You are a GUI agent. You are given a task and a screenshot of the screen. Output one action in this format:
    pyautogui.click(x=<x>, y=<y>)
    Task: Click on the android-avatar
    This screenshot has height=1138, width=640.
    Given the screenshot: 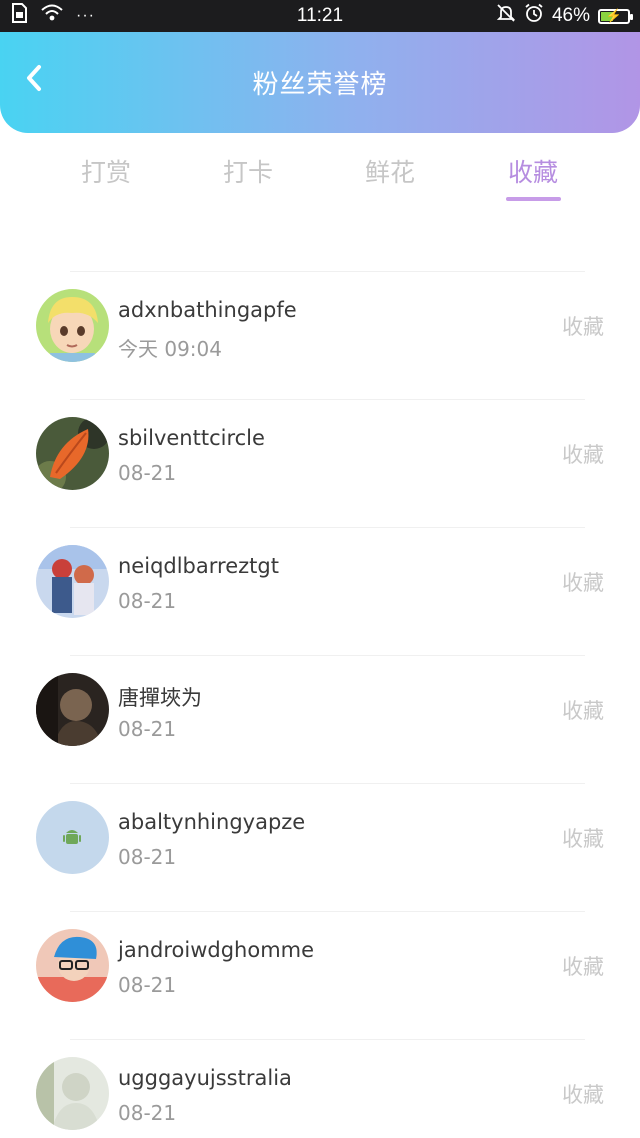 What is the action you would take?
    pyautogui.click(x=72, y=837)
    